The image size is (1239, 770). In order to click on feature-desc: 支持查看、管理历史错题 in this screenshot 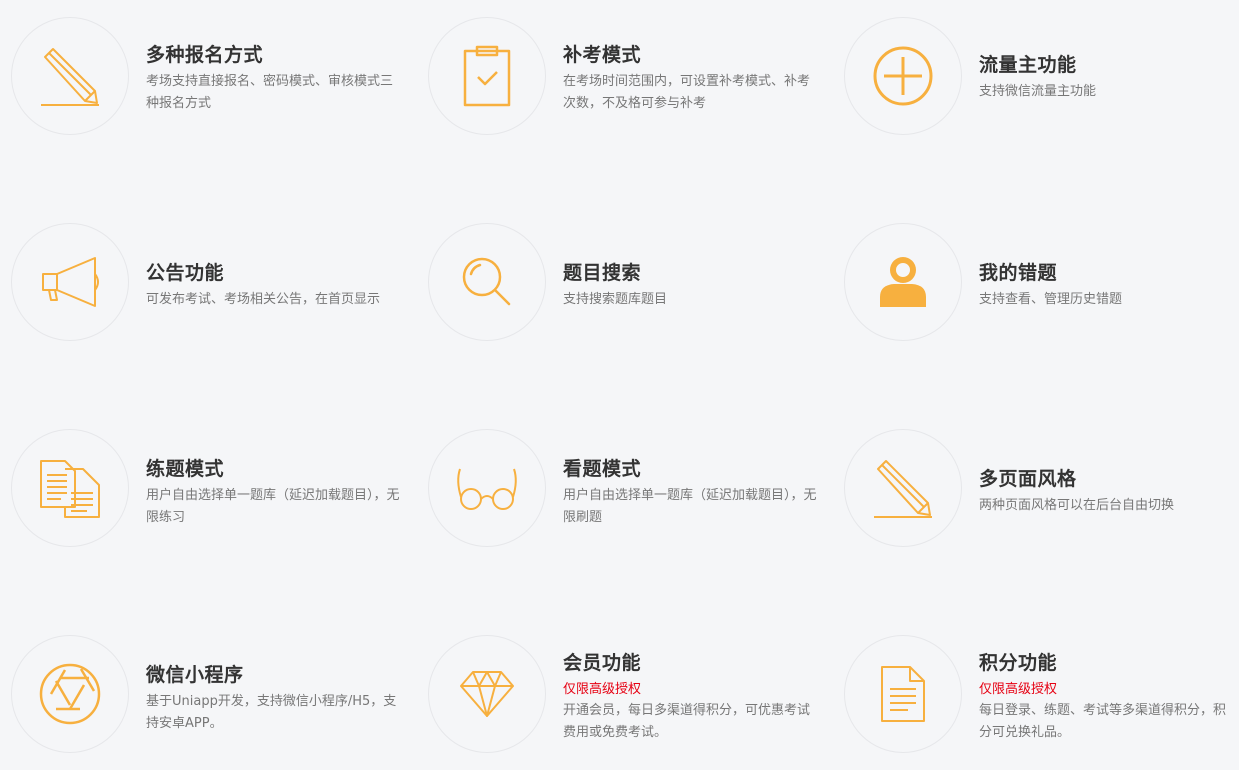, I will do `click(1051, 299)`.